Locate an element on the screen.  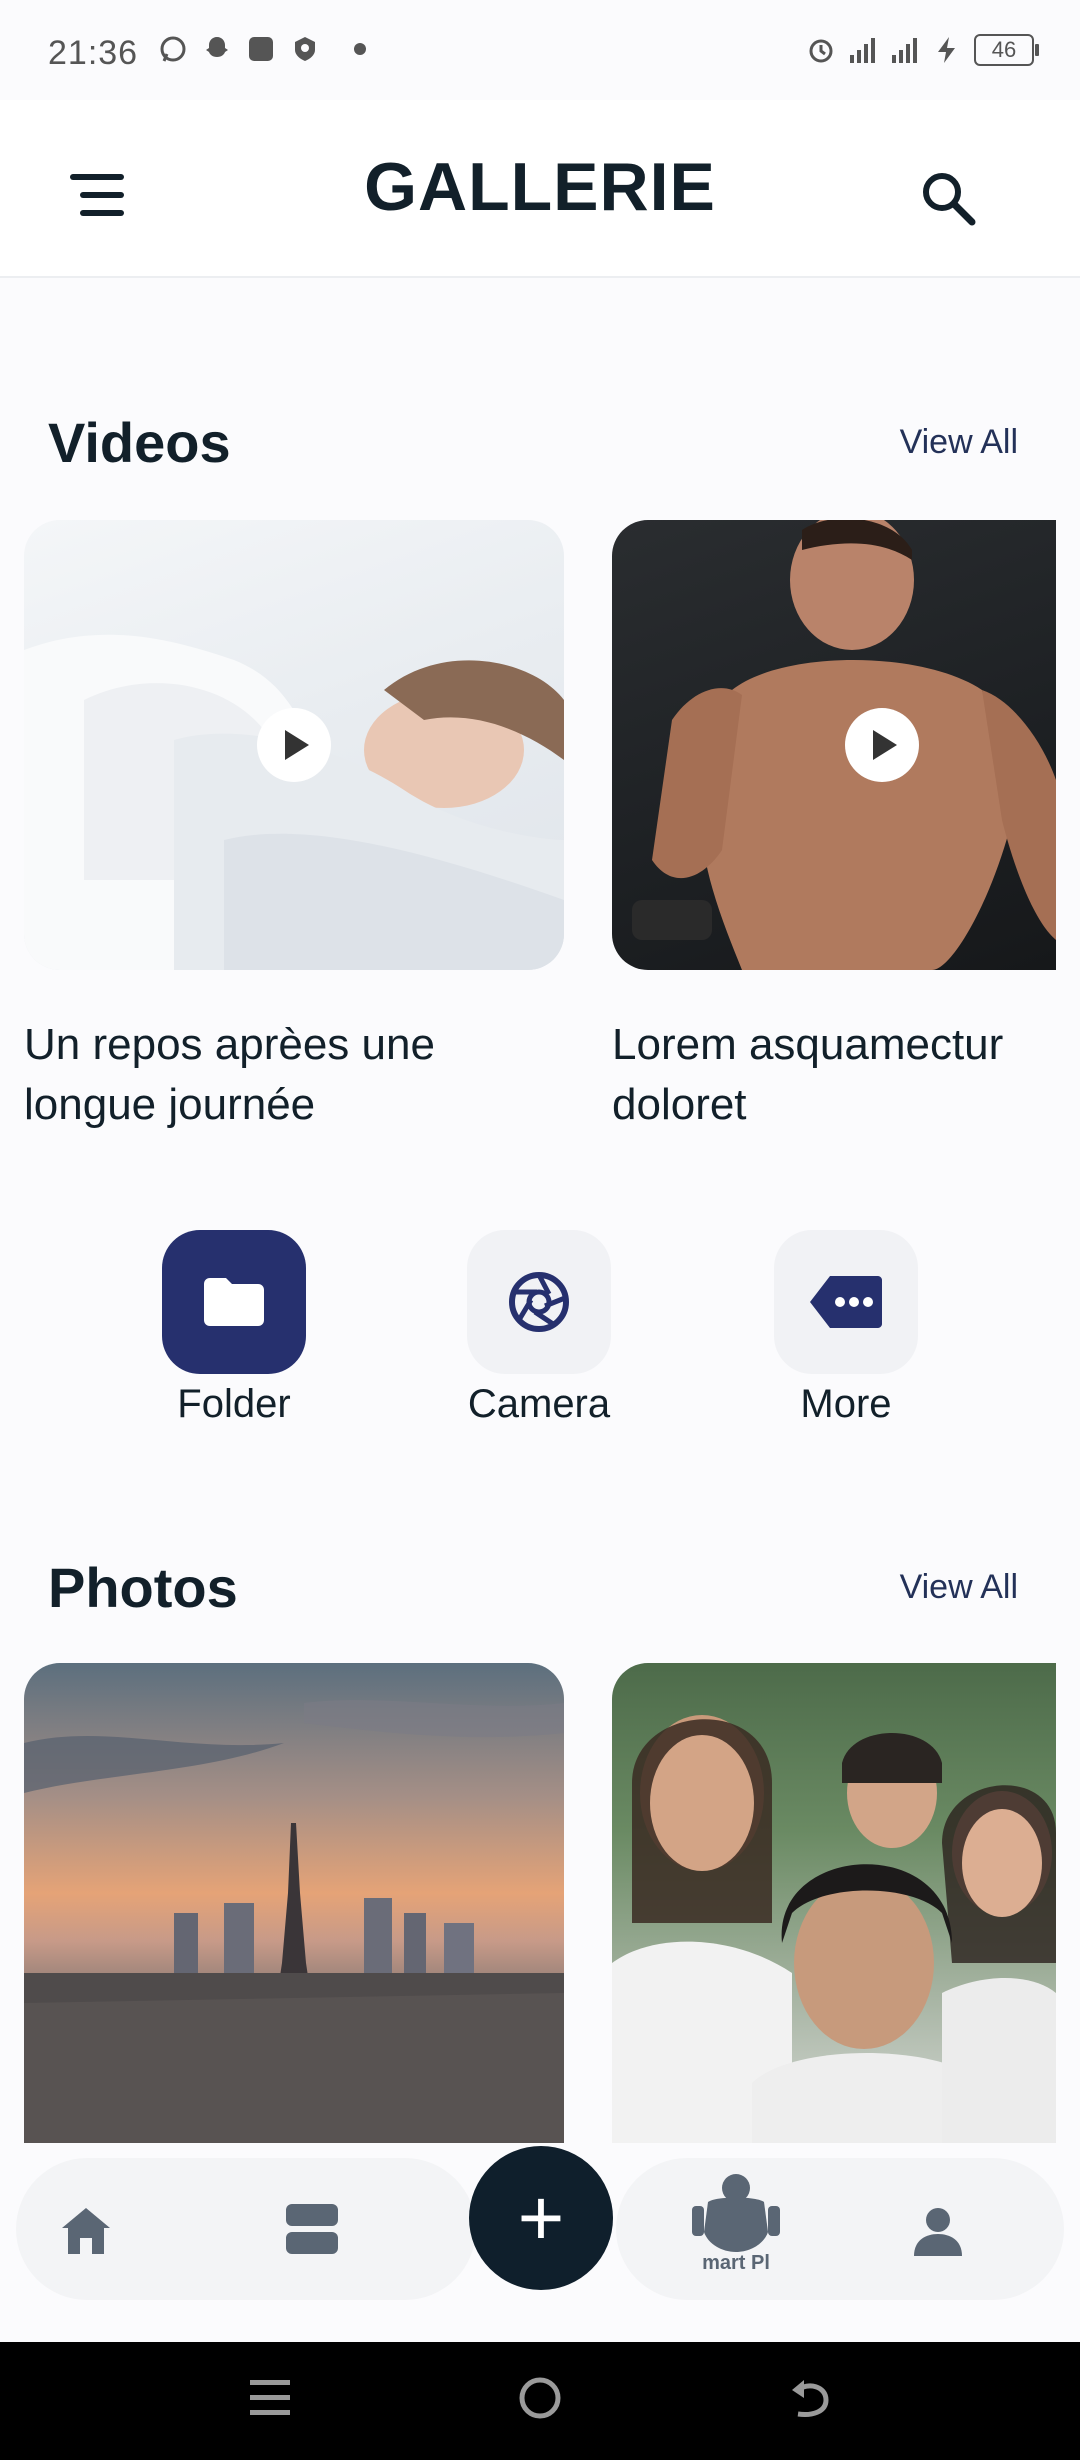
dot-icon is located at coordinates (360, 49).